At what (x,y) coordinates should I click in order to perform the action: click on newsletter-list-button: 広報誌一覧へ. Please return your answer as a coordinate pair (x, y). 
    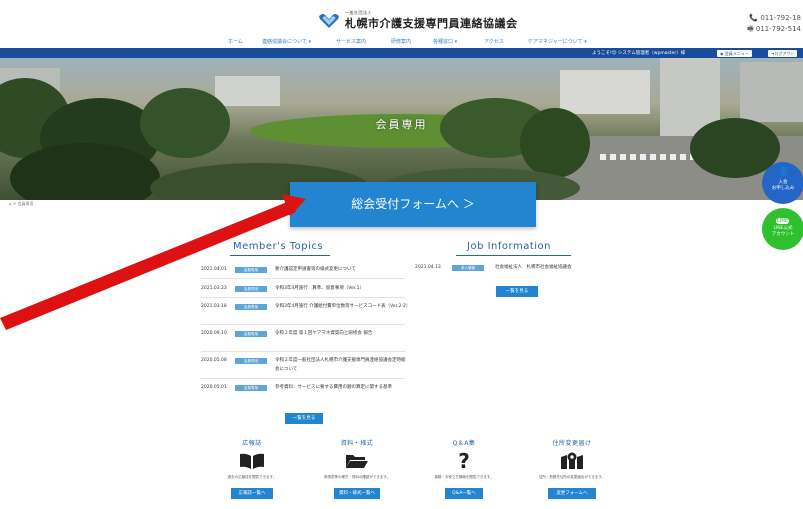
    Looking at the image, I should click on (252, 493).